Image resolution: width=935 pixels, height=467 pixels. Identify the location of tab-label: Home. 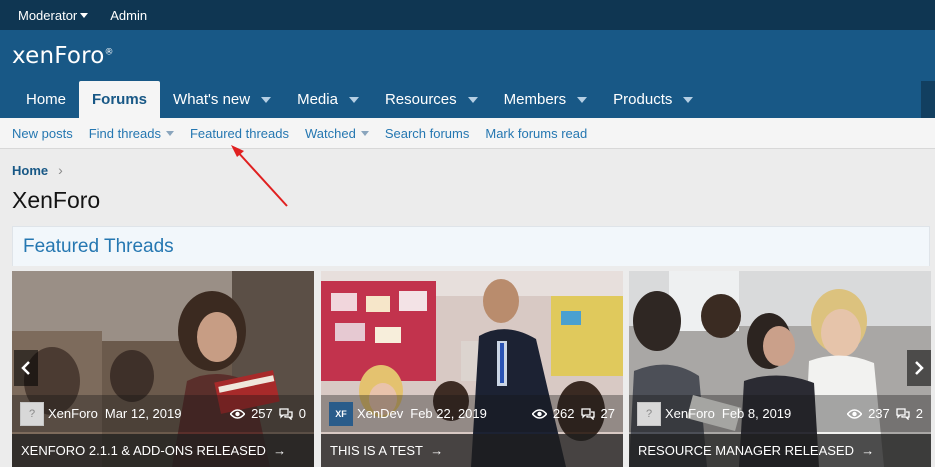
(46, 99).